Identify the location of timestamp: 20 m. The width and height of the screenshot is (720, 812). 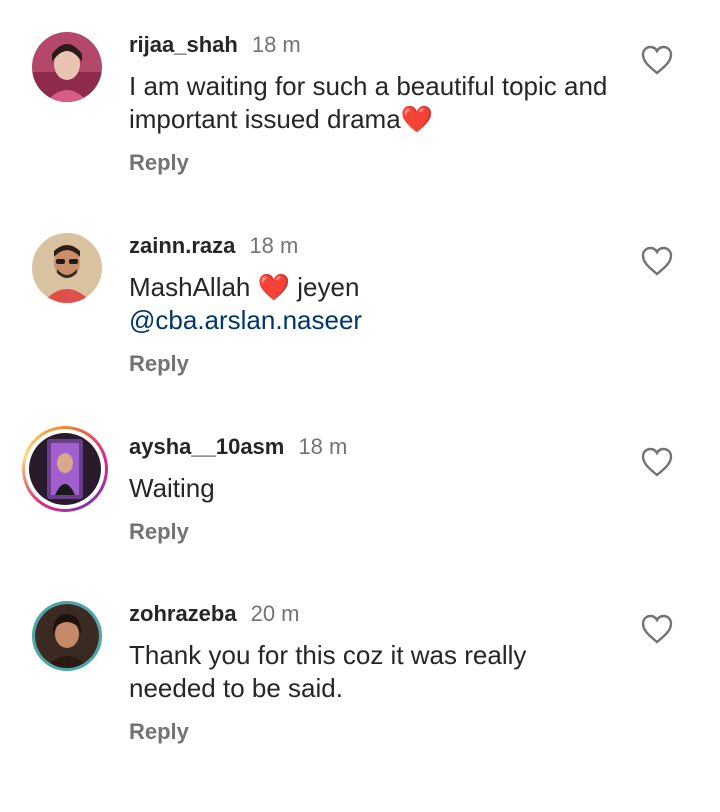
(275, 613).